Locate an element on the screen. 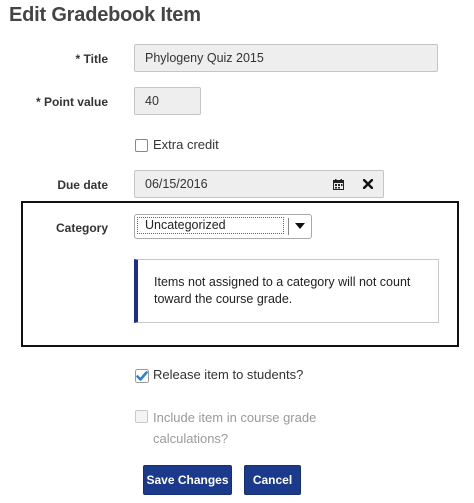  calendar-button is located at coordinates (338, 184).